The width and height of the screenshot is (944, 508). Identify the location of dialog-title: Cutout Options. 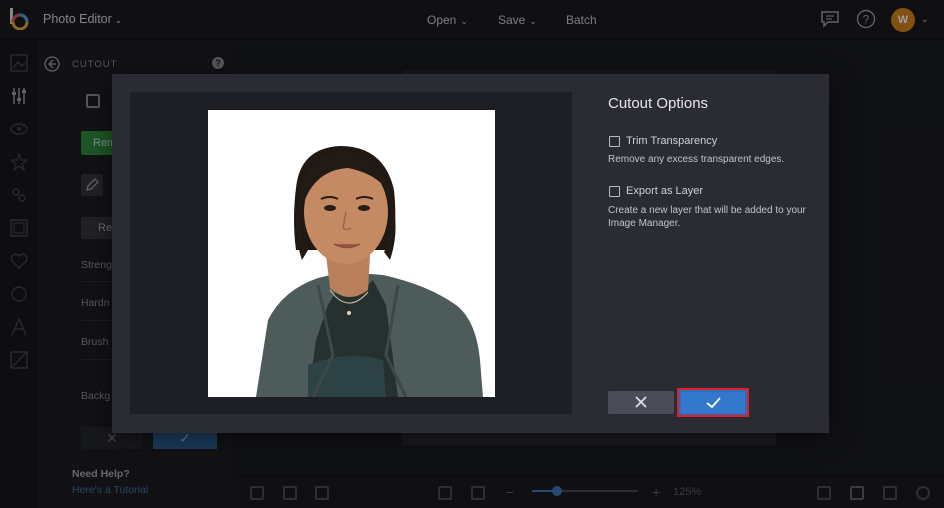
(658, 103).